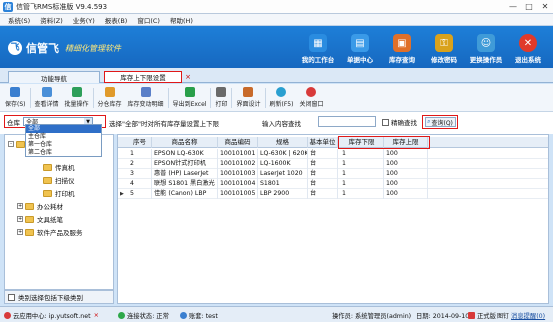 The image size is (553, 322). What do you see at coordinates (323, 142) in the screenshot?
I see `column-header: 基本单位` at bounding box center [323, 142].